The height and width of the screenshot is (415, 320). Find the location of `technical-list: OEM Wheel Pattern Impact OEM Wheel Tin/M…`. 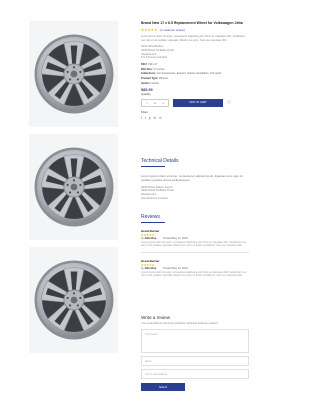

technical-list: OEM Wheel Pattern Impact OEM Wheel Tin/M… is located at coordinates (195, 193).